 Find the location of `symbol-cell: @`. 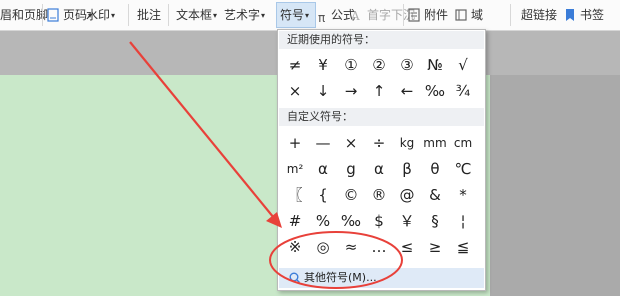

symbol-cell: @ is located at coordinates (407, 195).